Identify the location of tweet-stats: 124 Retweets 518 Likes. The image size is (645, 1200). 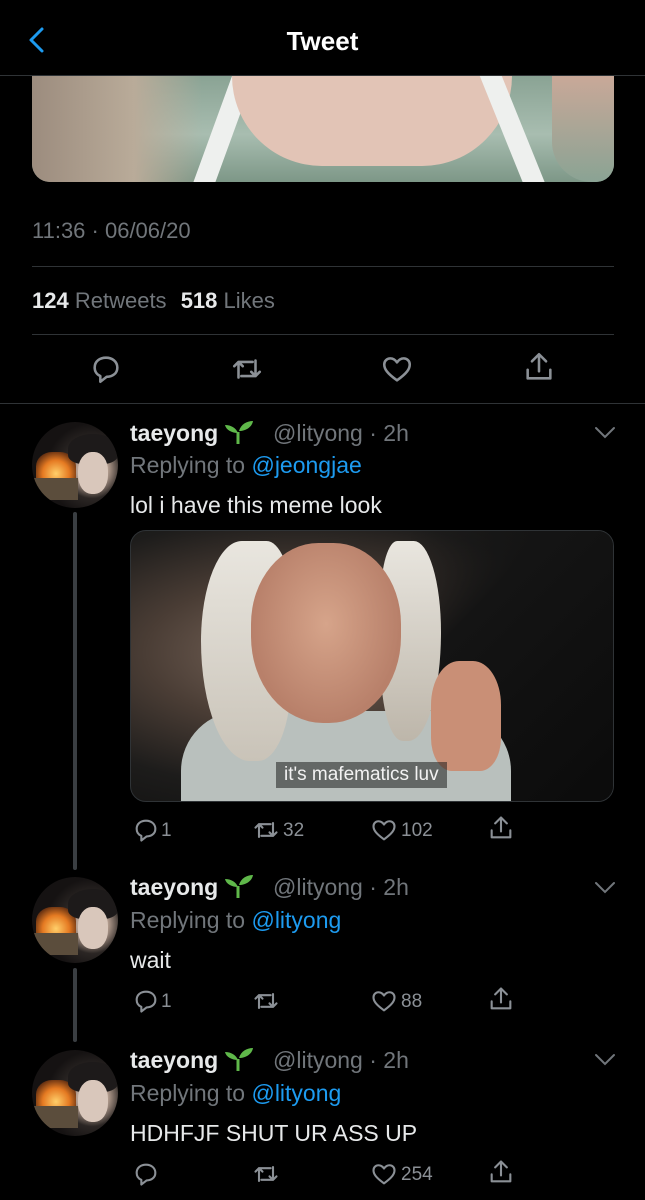
(153, 301).